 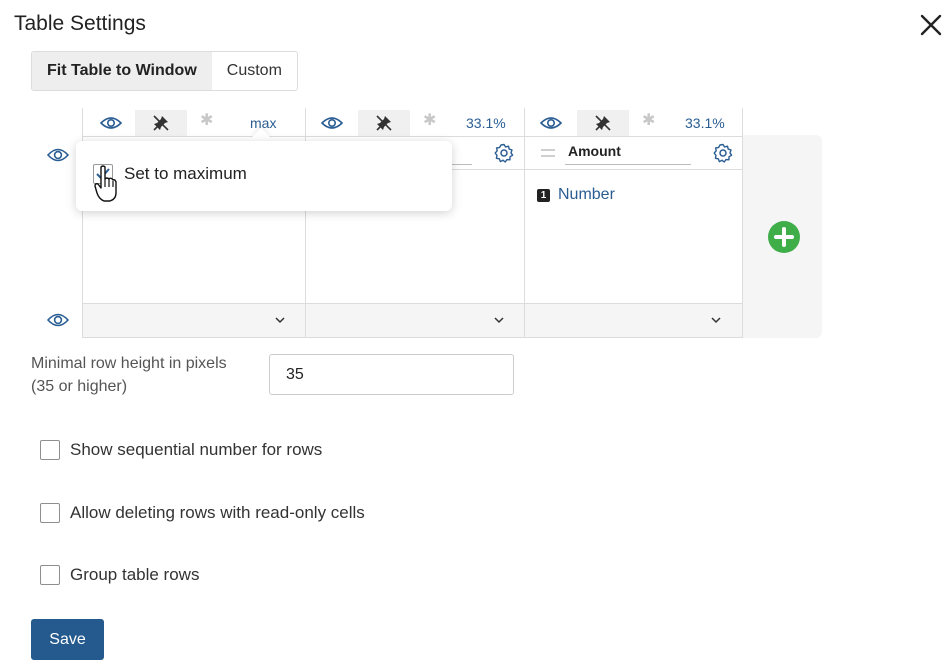 I want to click on width-popup: Set to maximum, so click(x=264, y=176).